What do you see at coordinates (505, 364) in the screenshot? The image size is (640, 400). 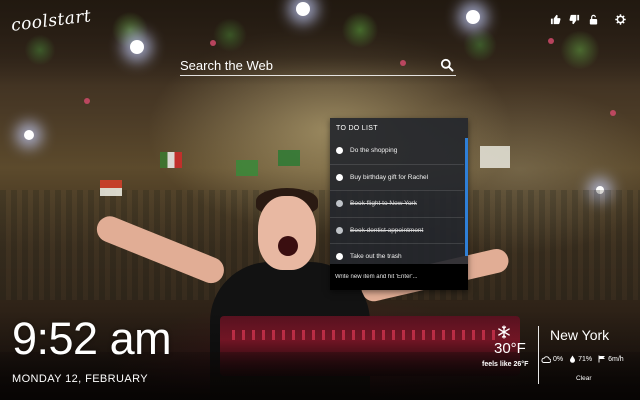 I see `weather-feels-like: feels like 26°F` at bounding box center [505, 364].